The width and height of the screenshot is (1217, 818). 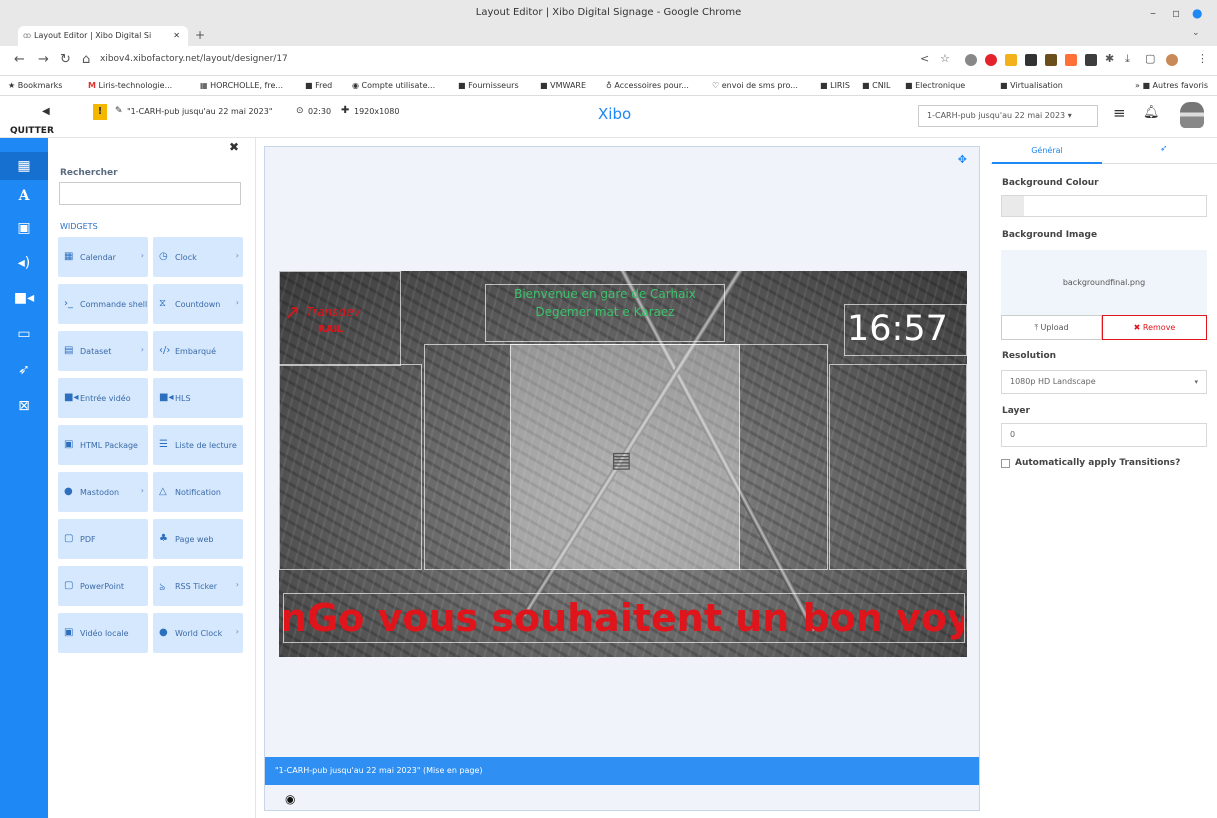 I want to click on widget-vid-o-locale: ▣ Vidéo locale, so click(x=103, y=633).